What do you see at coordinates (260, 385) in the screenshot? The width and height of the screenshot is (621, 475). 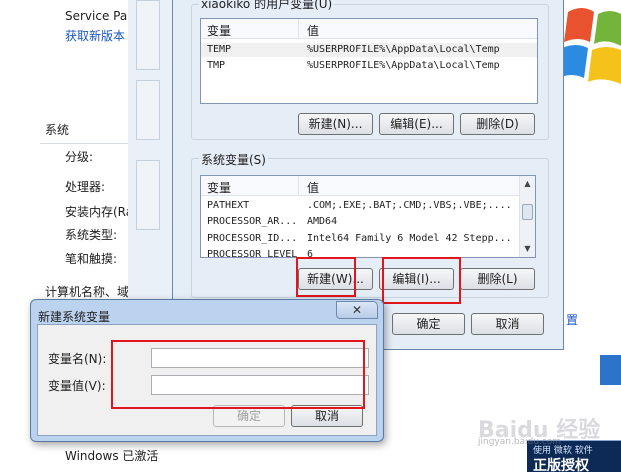 I see `variable-value-input` at bounding box center [260, 385].